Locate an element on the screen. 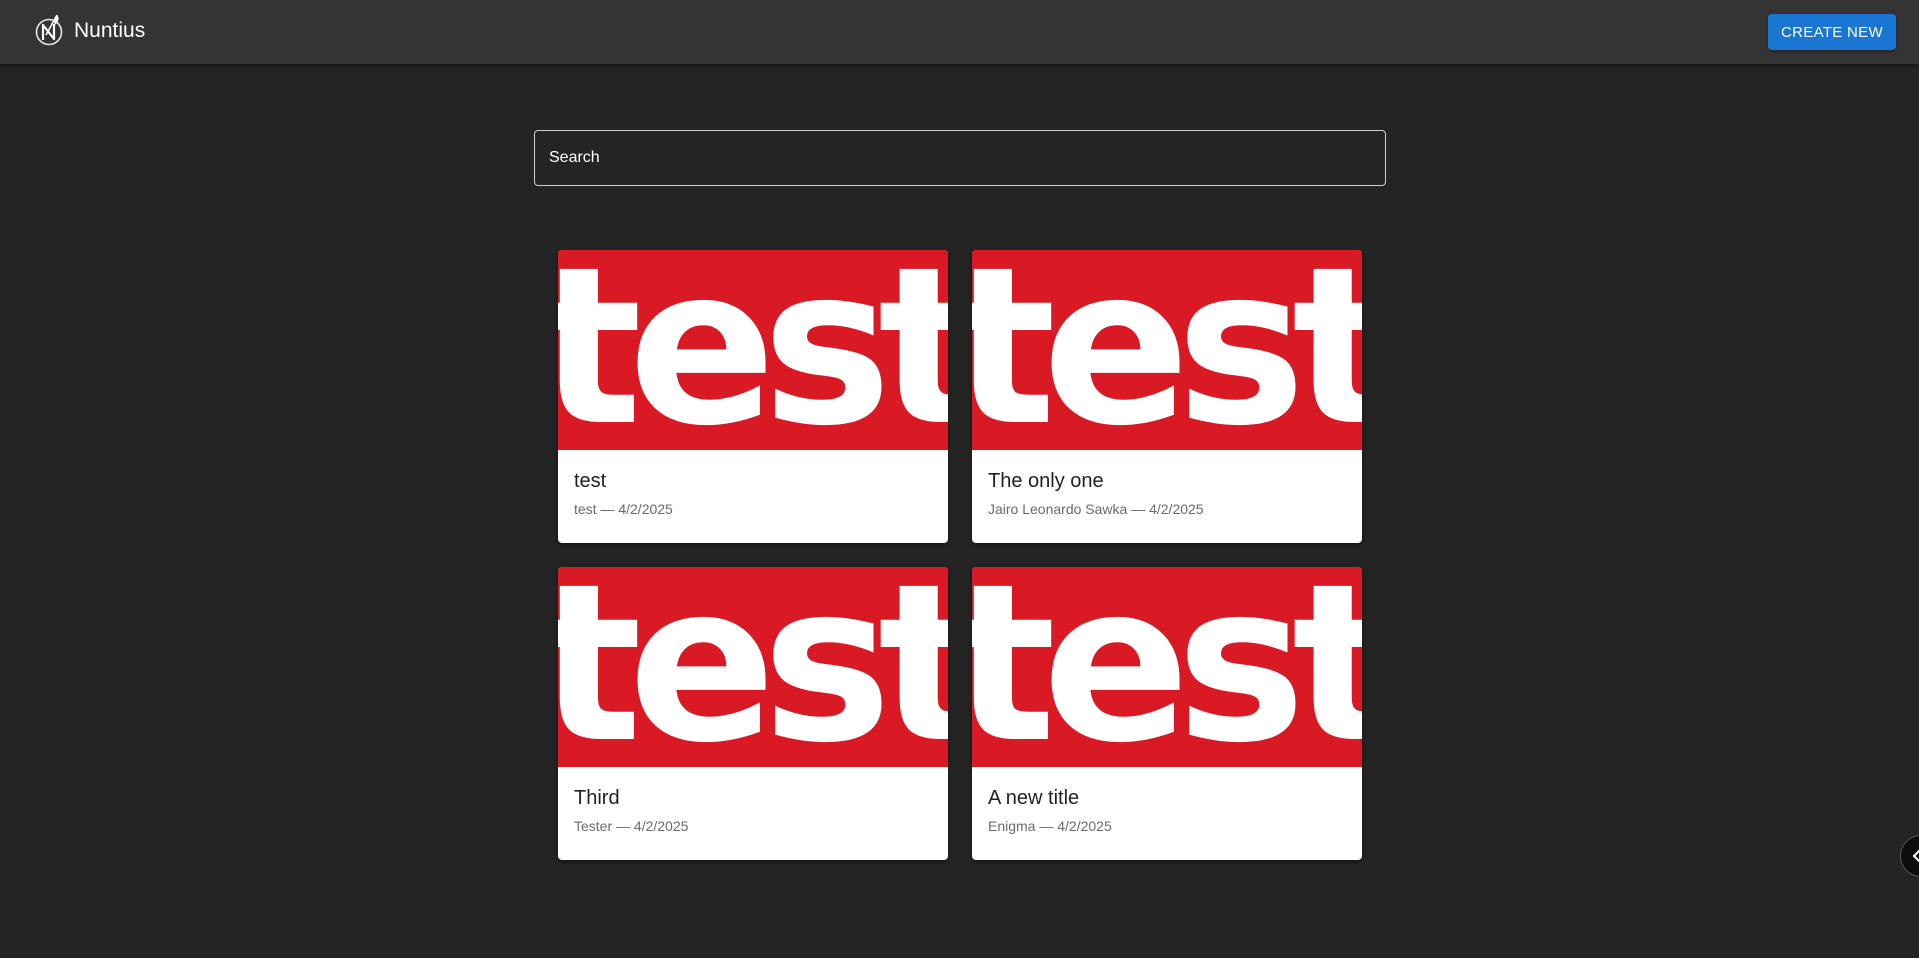 This screenshot has height=958, width=1919. post-meta: Tester — 4/2/2025 is located at coordinates (631, 826).